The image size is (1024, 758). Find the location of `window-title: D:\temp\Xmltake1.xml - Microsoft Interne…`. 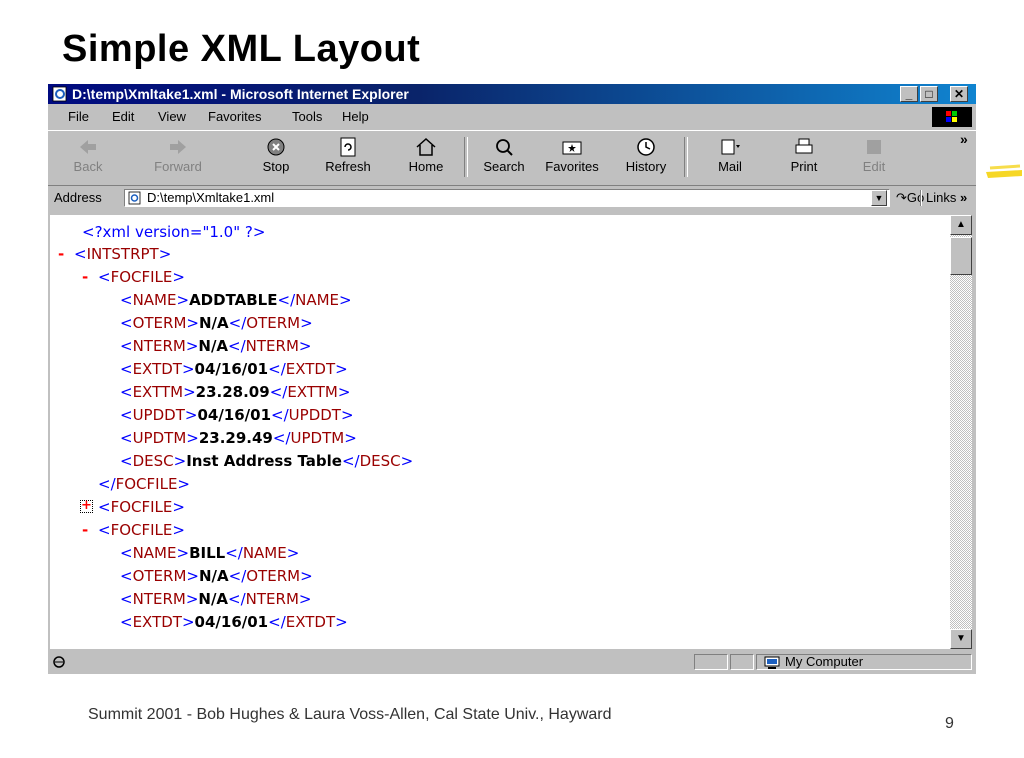

window-title: D:\temp\Xmltake1.xml - Microsoft Interne… is located at coordinates (240, 94).